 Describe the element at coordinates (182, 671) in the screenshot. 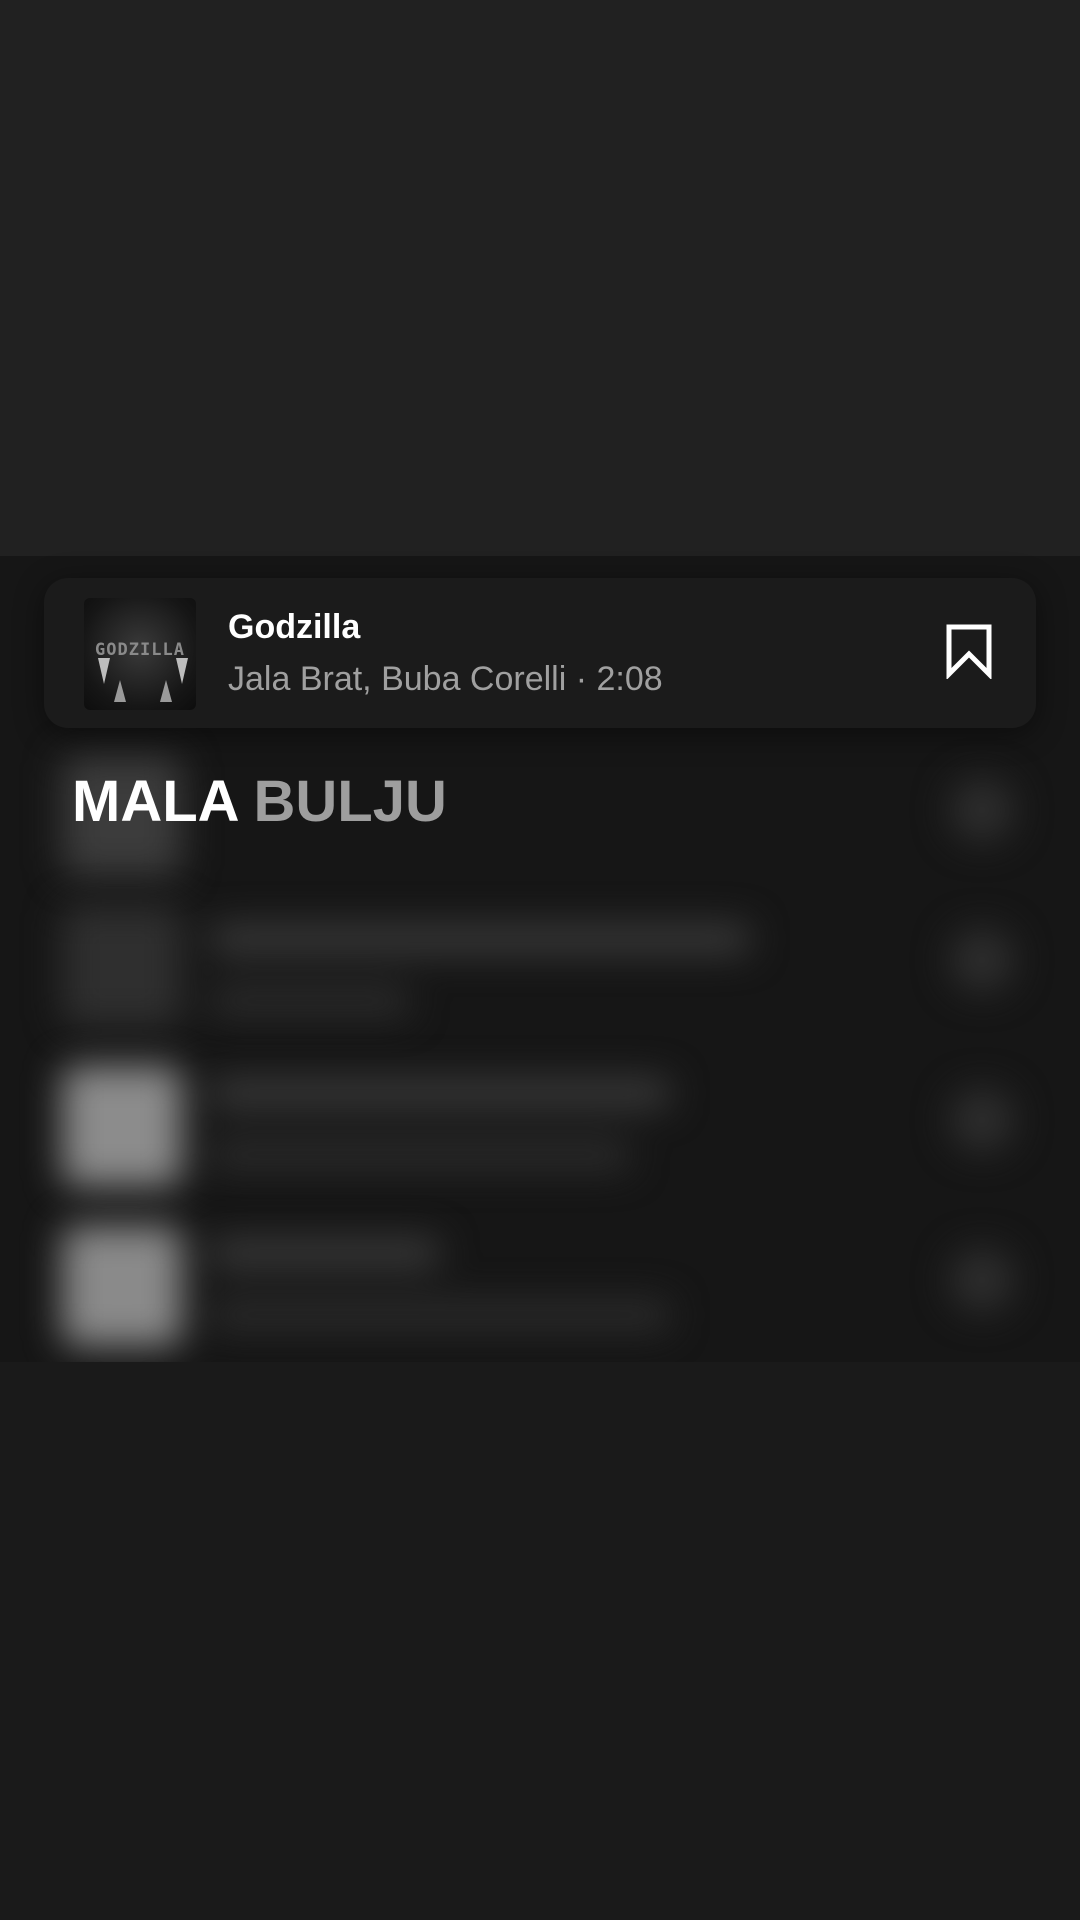

I see `cover-fang-right` at that location.